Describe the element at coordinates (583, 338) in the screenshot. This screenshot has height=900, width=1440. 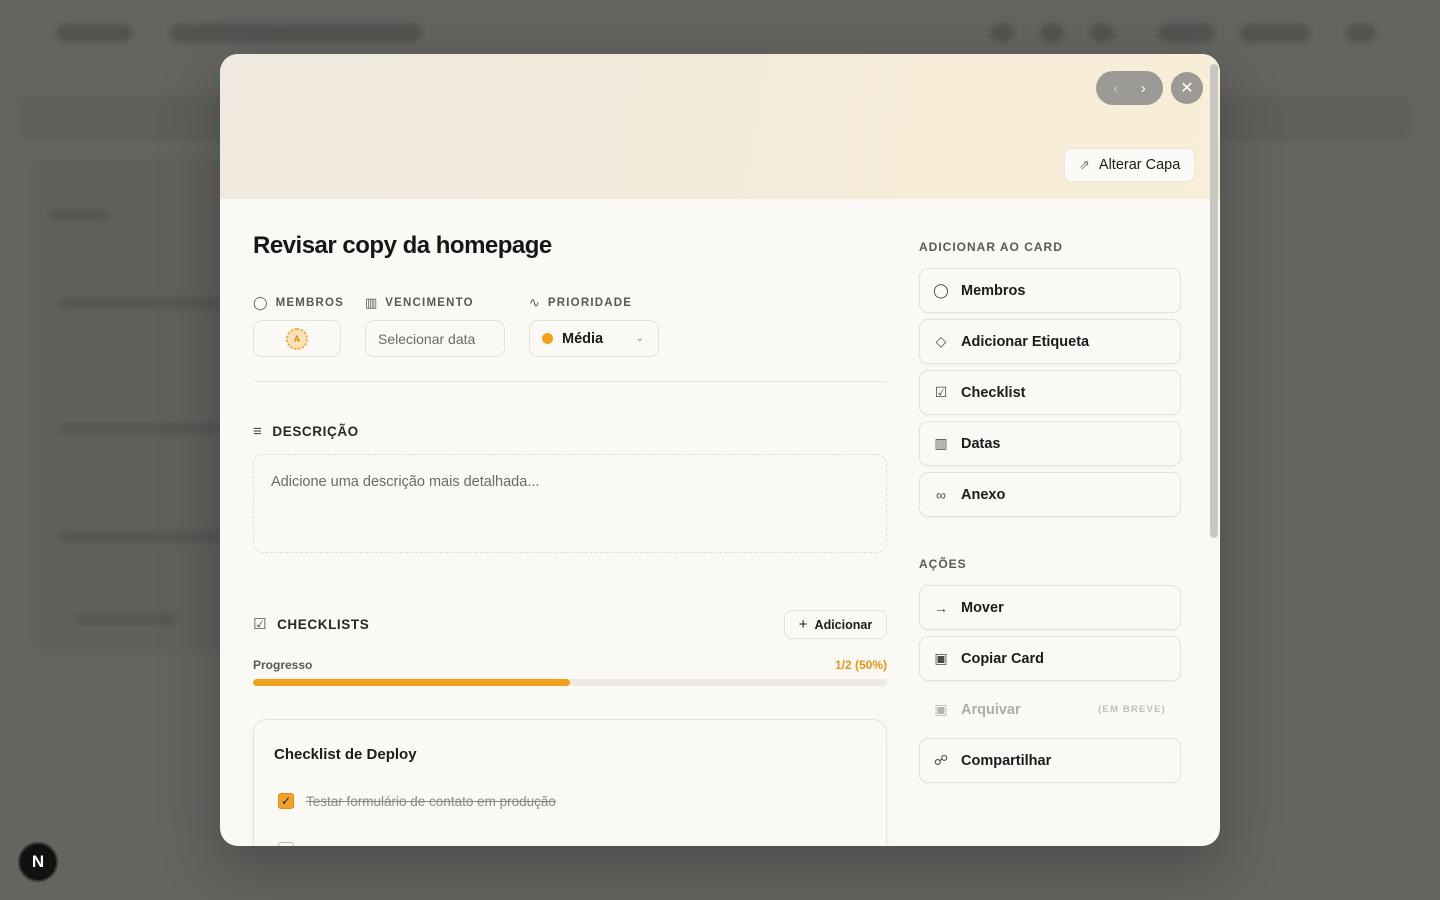
I see `priority-value: Média` at that location.